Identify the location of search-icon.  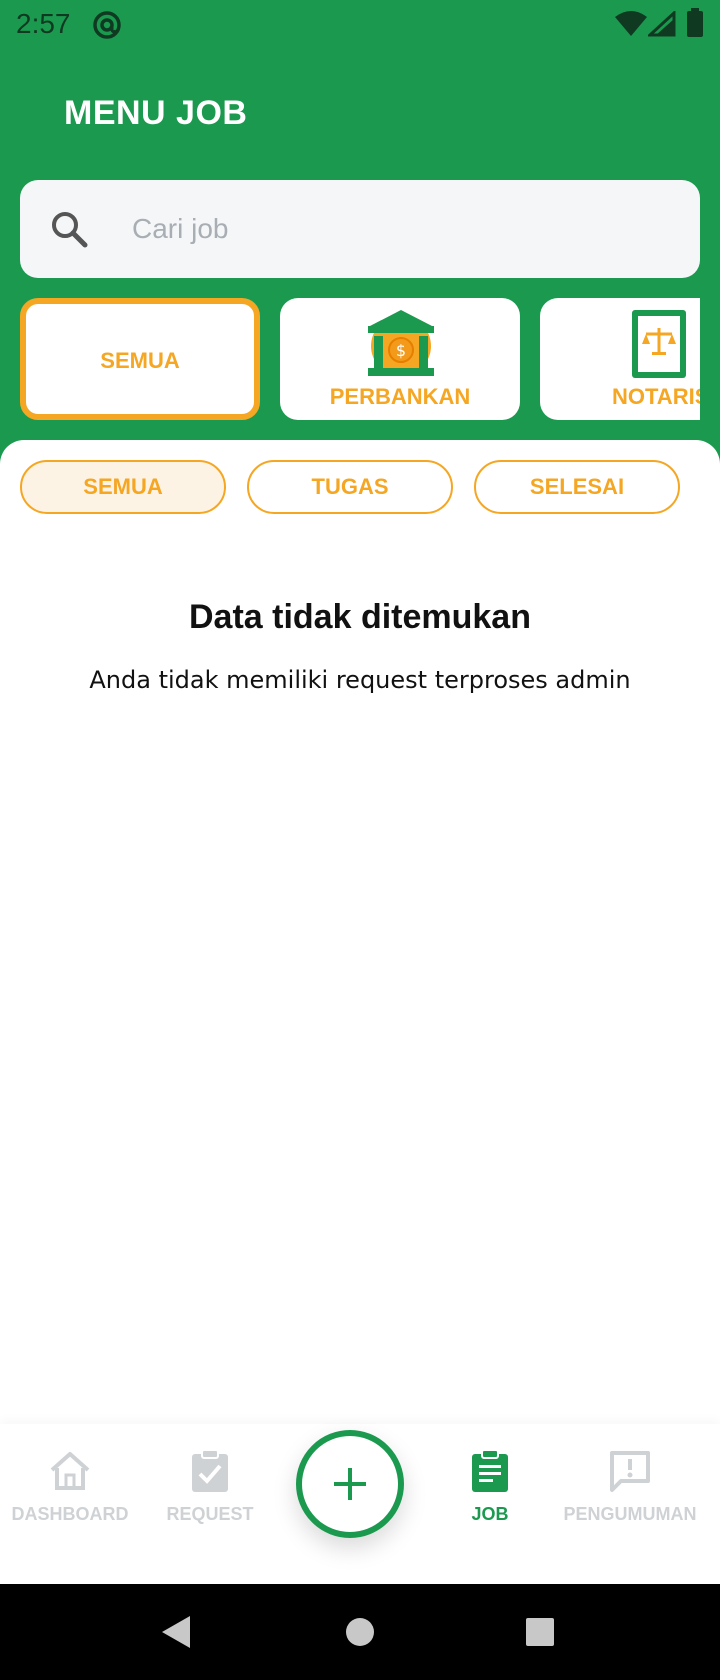
(70, 230).